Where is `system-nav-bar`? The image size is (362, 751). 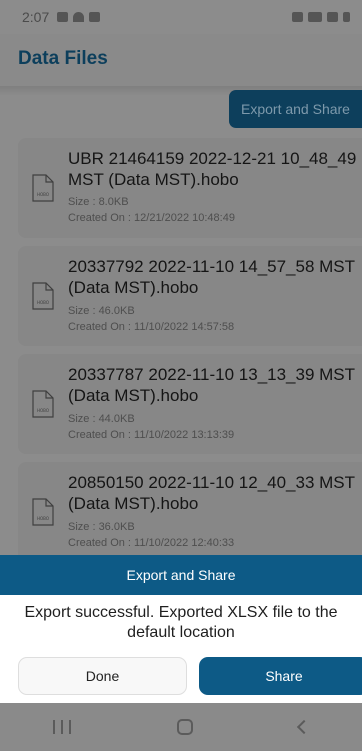
system-nav-bar is located at coordinates (181, 727).